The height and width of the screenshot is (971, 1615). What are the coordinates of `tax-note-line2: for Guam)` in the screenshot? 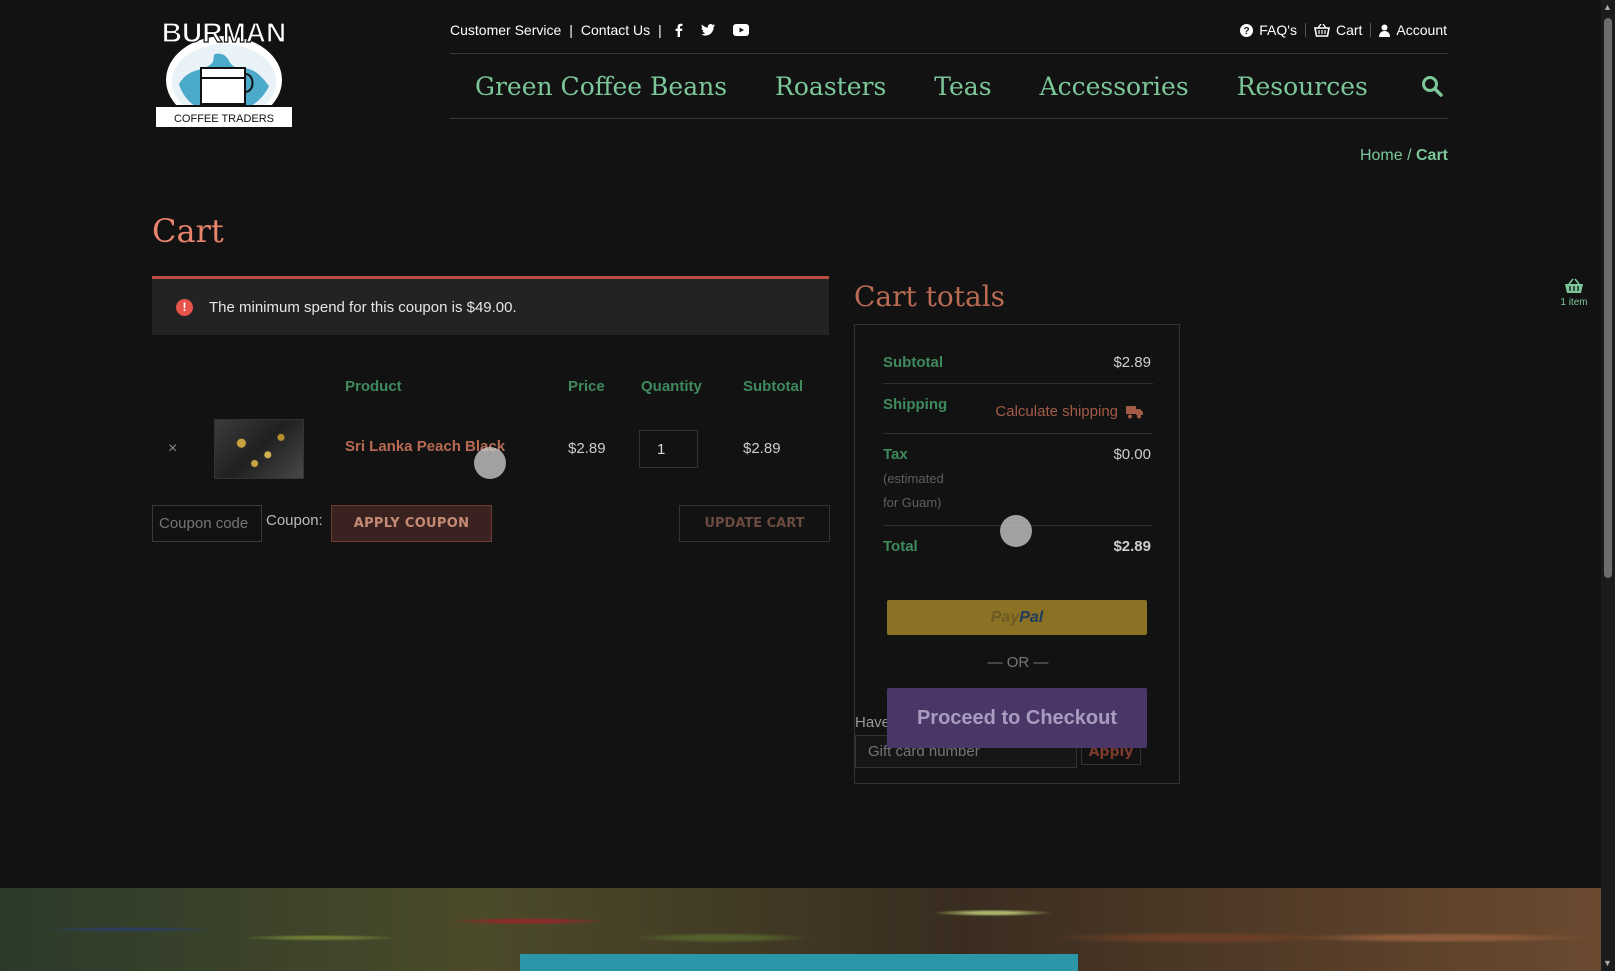 It's located at (912, 502).